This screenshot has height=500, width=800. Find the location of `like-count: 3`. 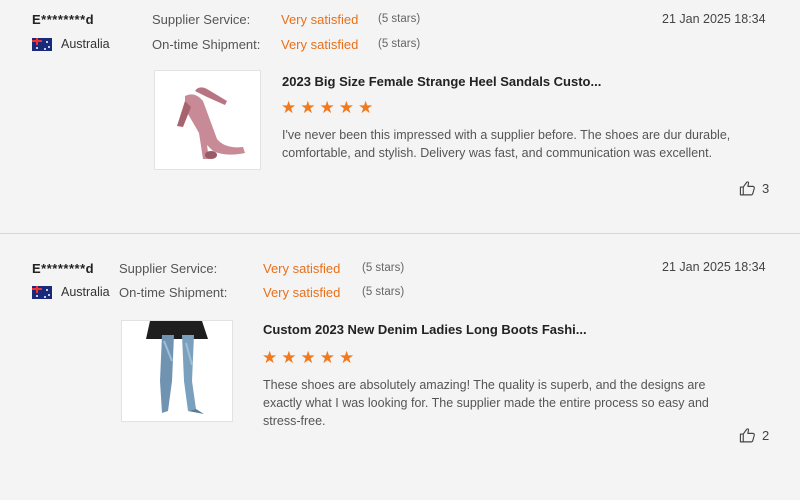

like-count: 3 is located at coordinates (766, 188).